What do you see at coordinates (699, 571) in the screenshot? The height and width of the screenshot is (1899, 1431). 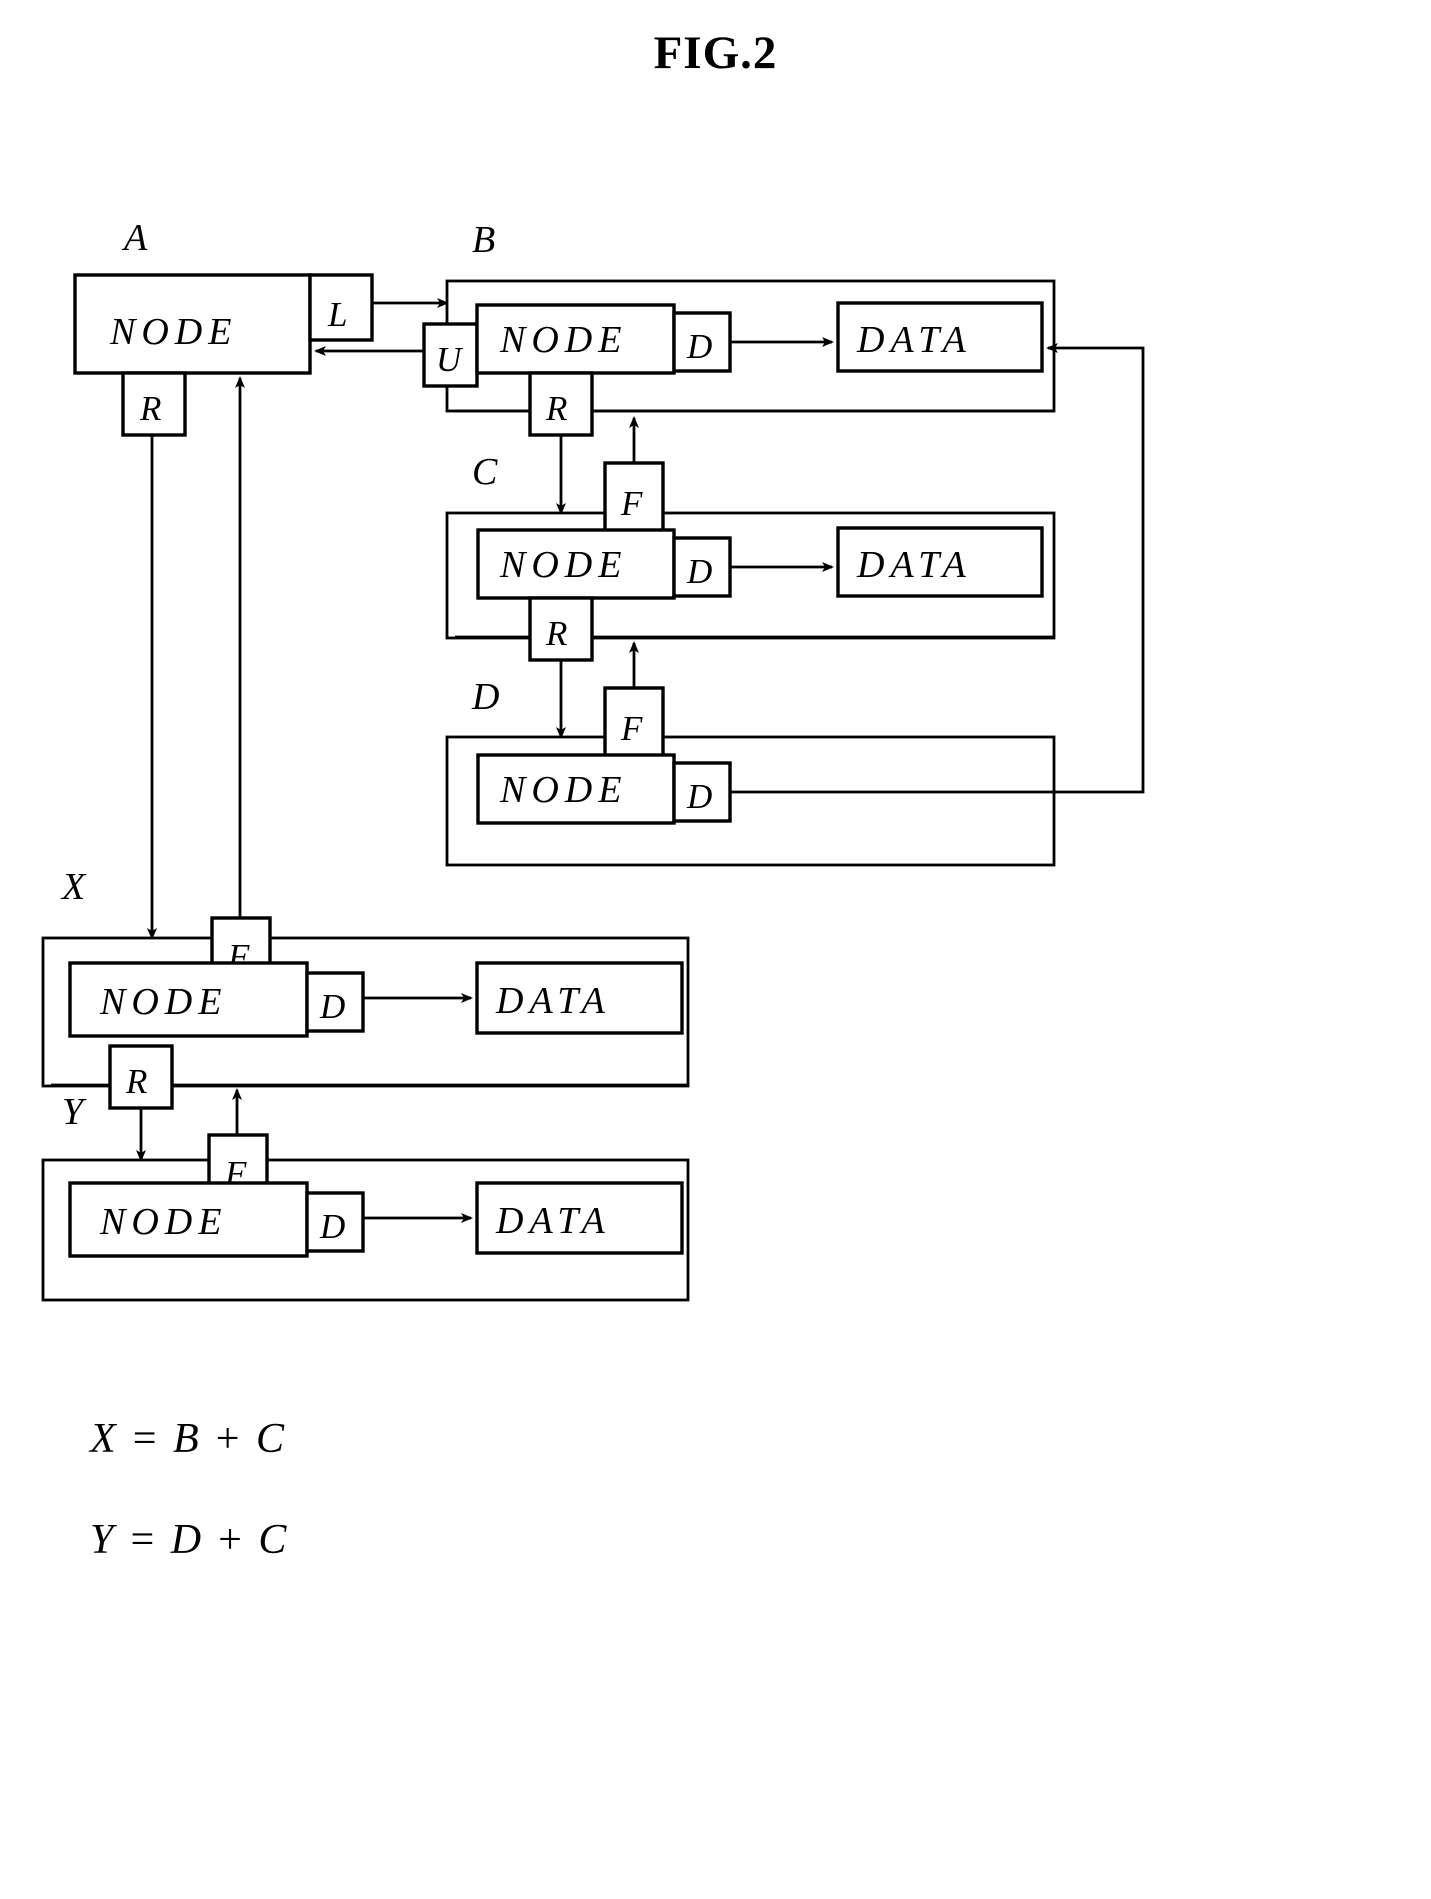 I see `node-c-port-d-label: D` at bounding box center [699, 571].